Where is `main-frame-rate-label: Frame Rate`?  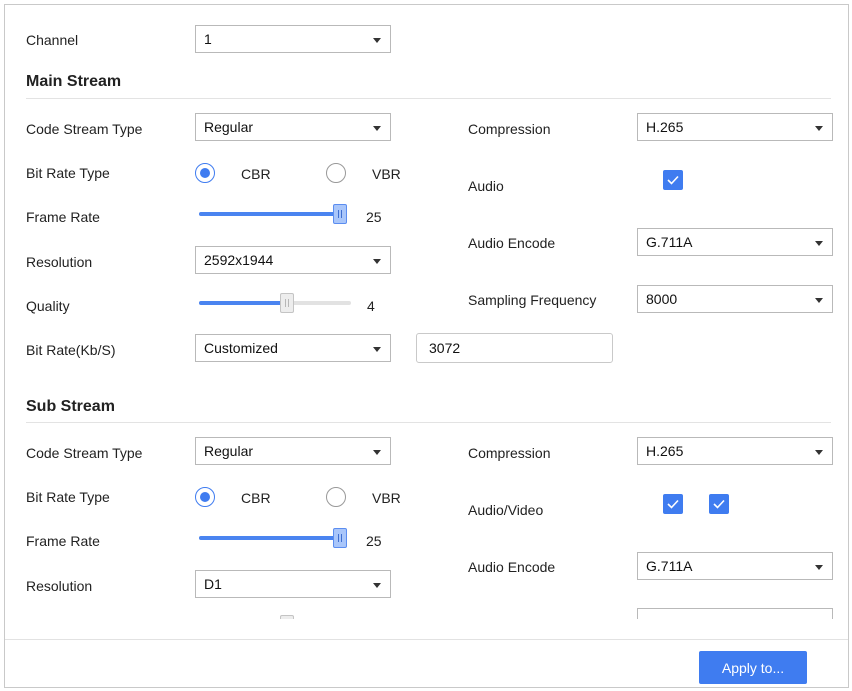
main-frame-rate-label: Frame Rate is located at coordinates (63, 217).